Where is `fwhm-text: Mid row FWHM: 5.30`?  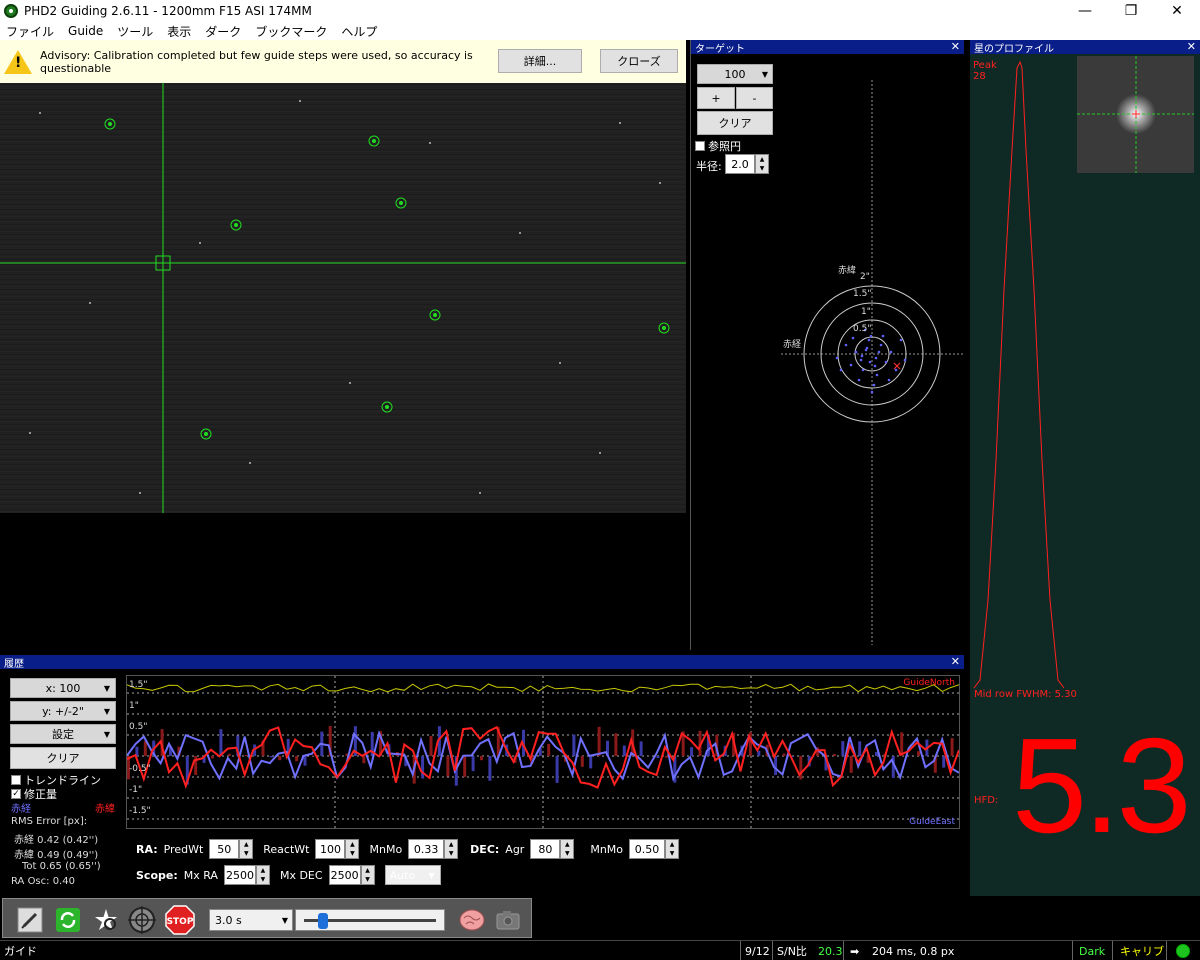 fwhm-text: Mid row FWHM: 5.30 is located at coordinates (1025, 694).